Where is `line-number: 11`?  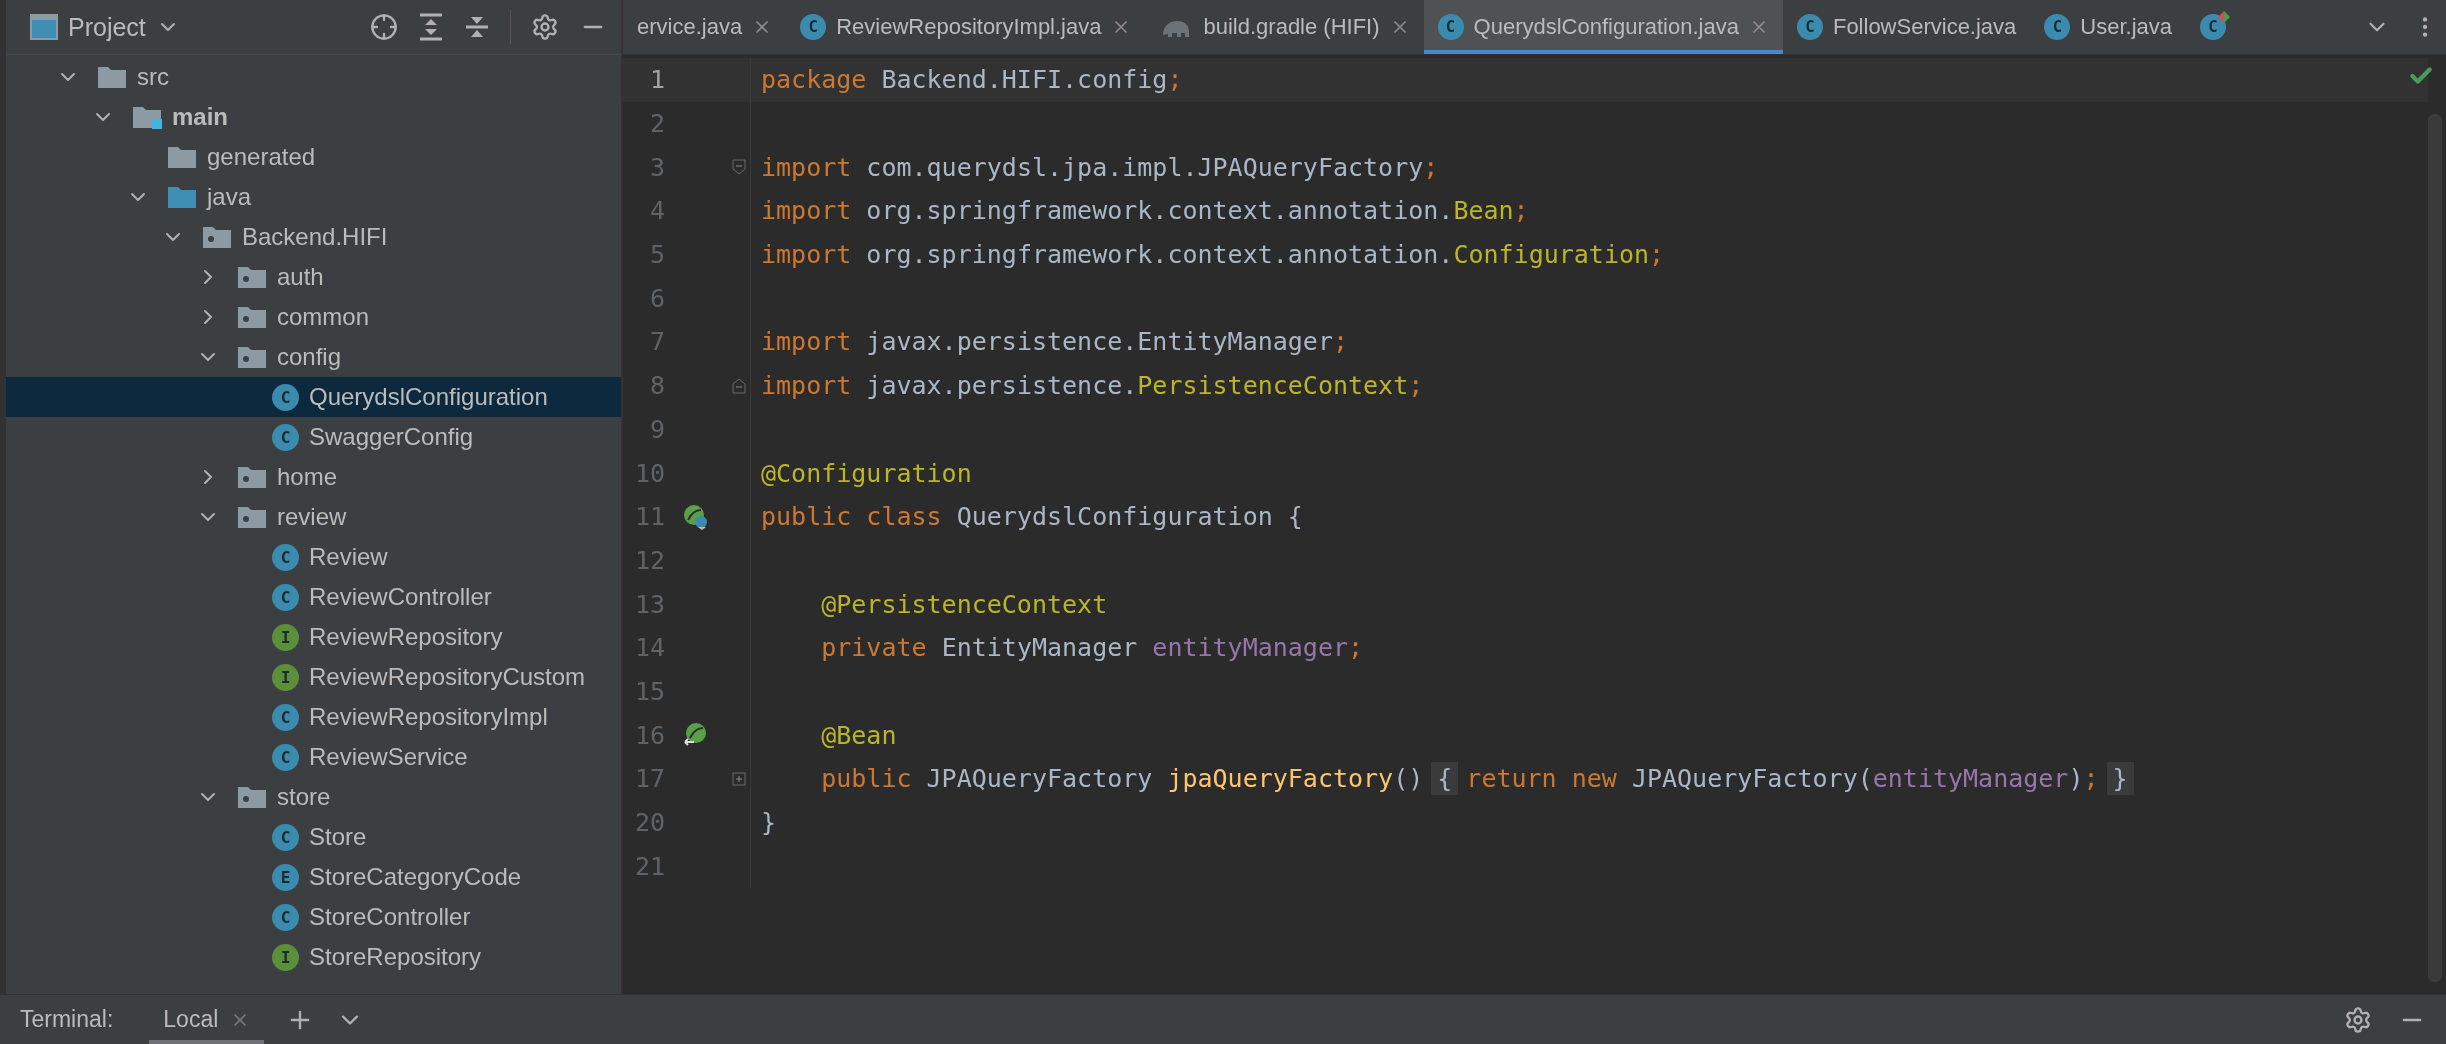
line-number: 11 is located at coordinates (649, 517).